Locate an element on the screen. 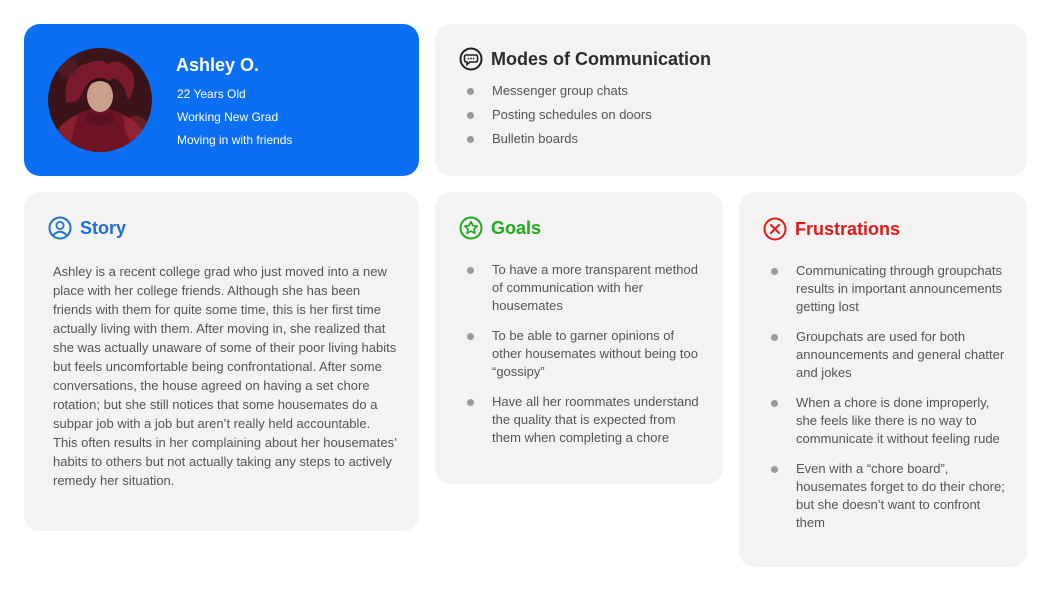 The image size is (1051, 591). story-header: Story is located at coordinates (87, 228).